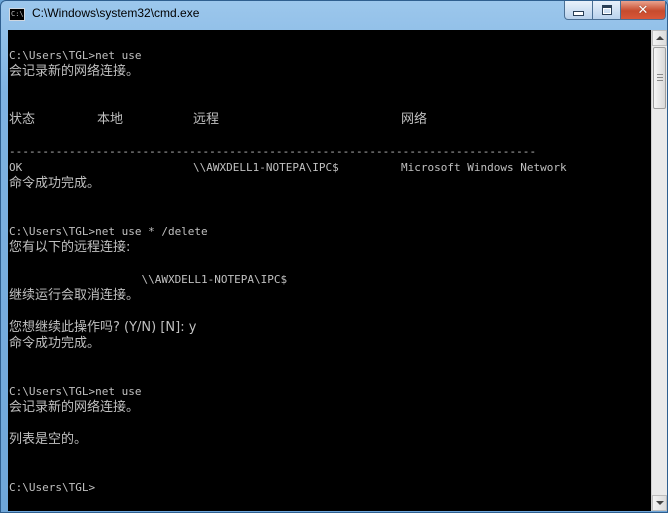 Image resolution: width=668 pixels, height=513 pixels. What do you see at coordinates (148, 279) in the screenshot?
I see `console-line: \\AWXDELL1-NOTEPA\IPC$` at bounding box center [148, 279].